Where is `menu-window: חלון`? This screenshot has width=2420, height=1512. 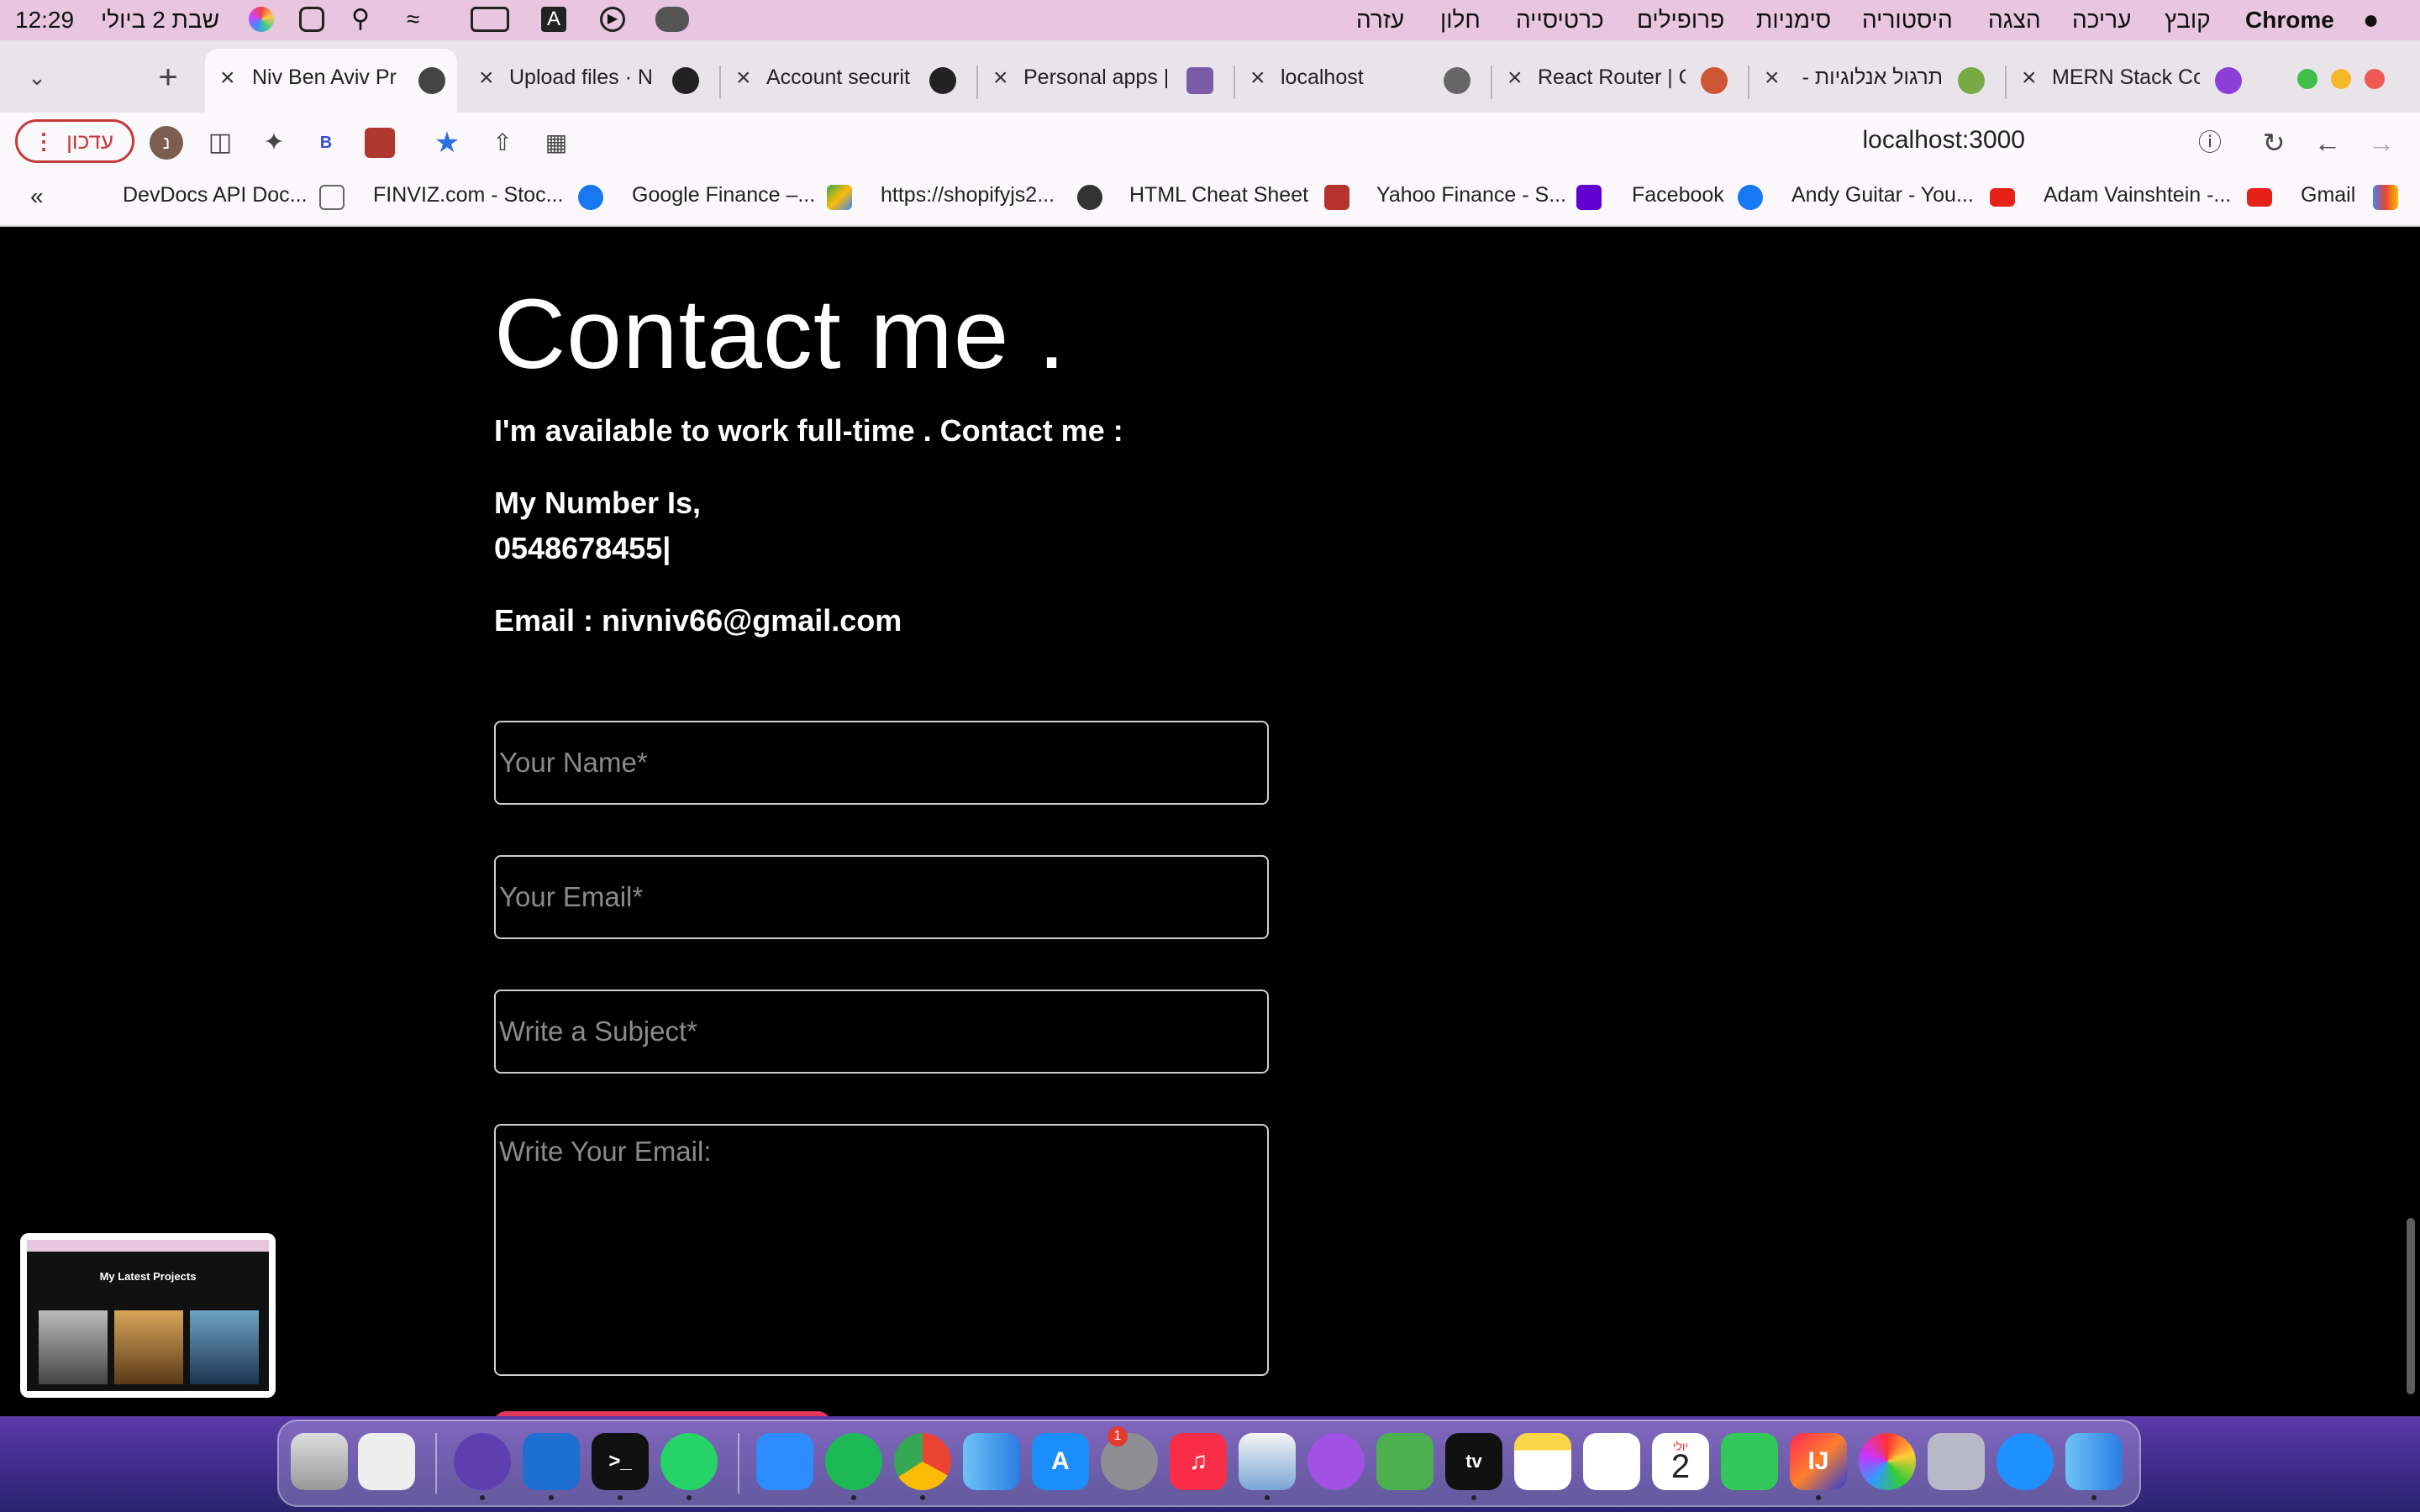
menu-window: חלון is located at coordinates (1460, 20).